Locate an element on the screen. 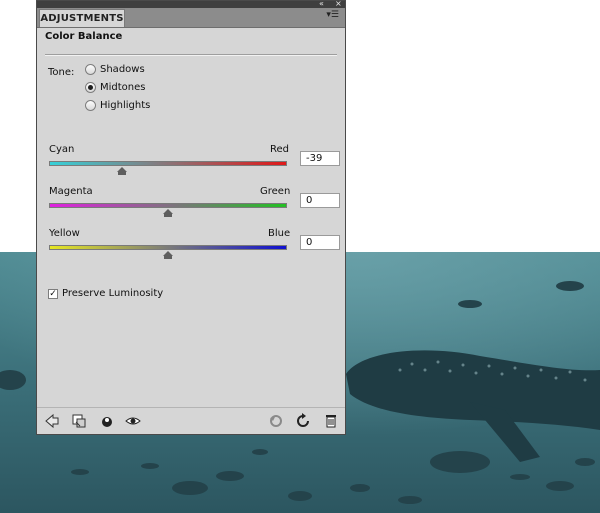 The image size is (600, 513). panel-title-bar: « × is located at coordinates (191, 4).